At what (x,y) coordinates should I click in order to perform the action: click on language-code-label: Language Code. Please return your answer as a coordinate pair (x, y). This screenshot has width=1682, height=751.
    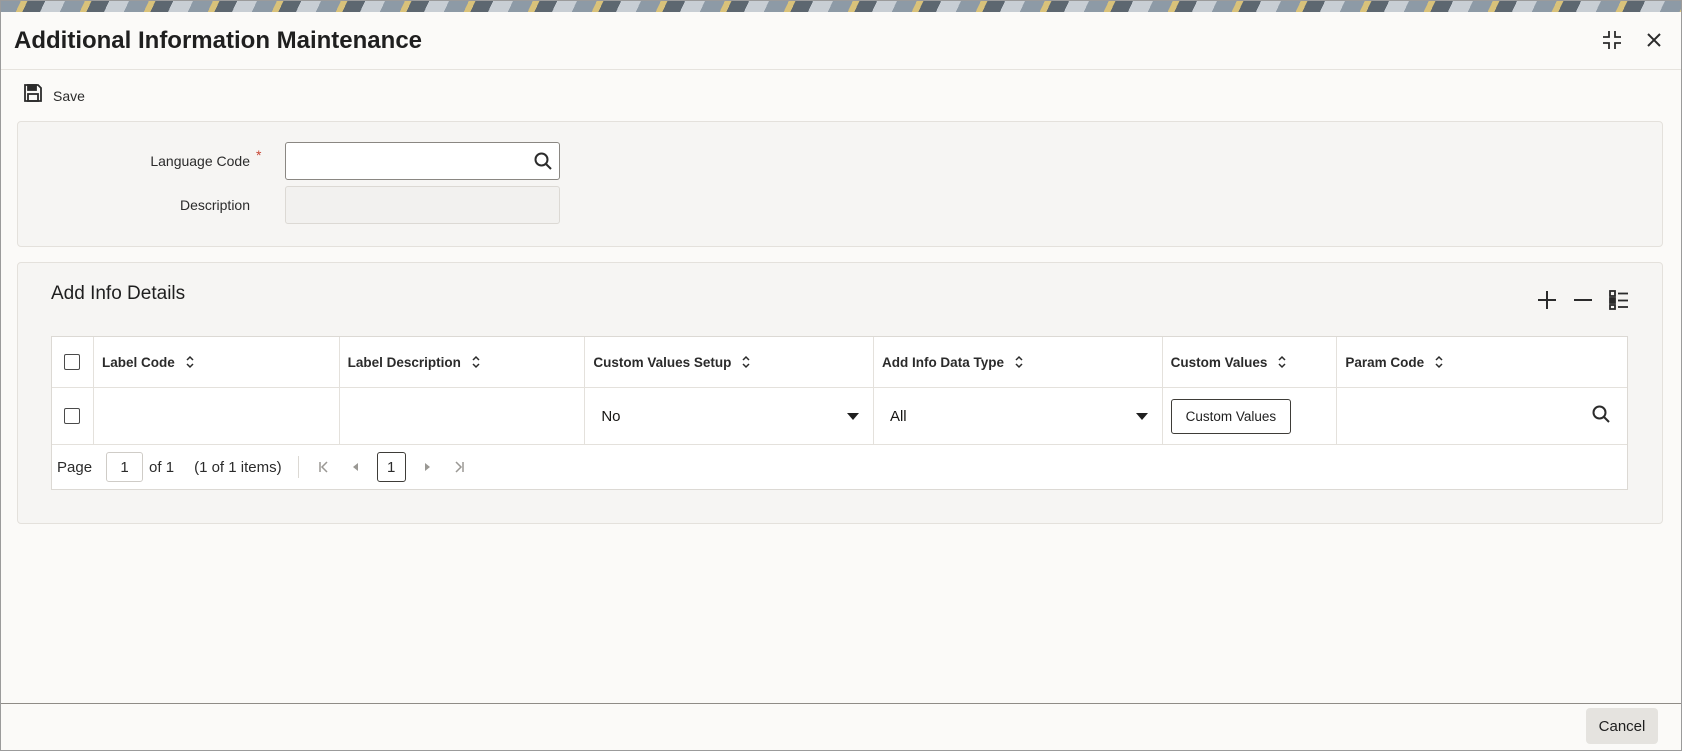
    Looking at the image, I should click on (200, 161).